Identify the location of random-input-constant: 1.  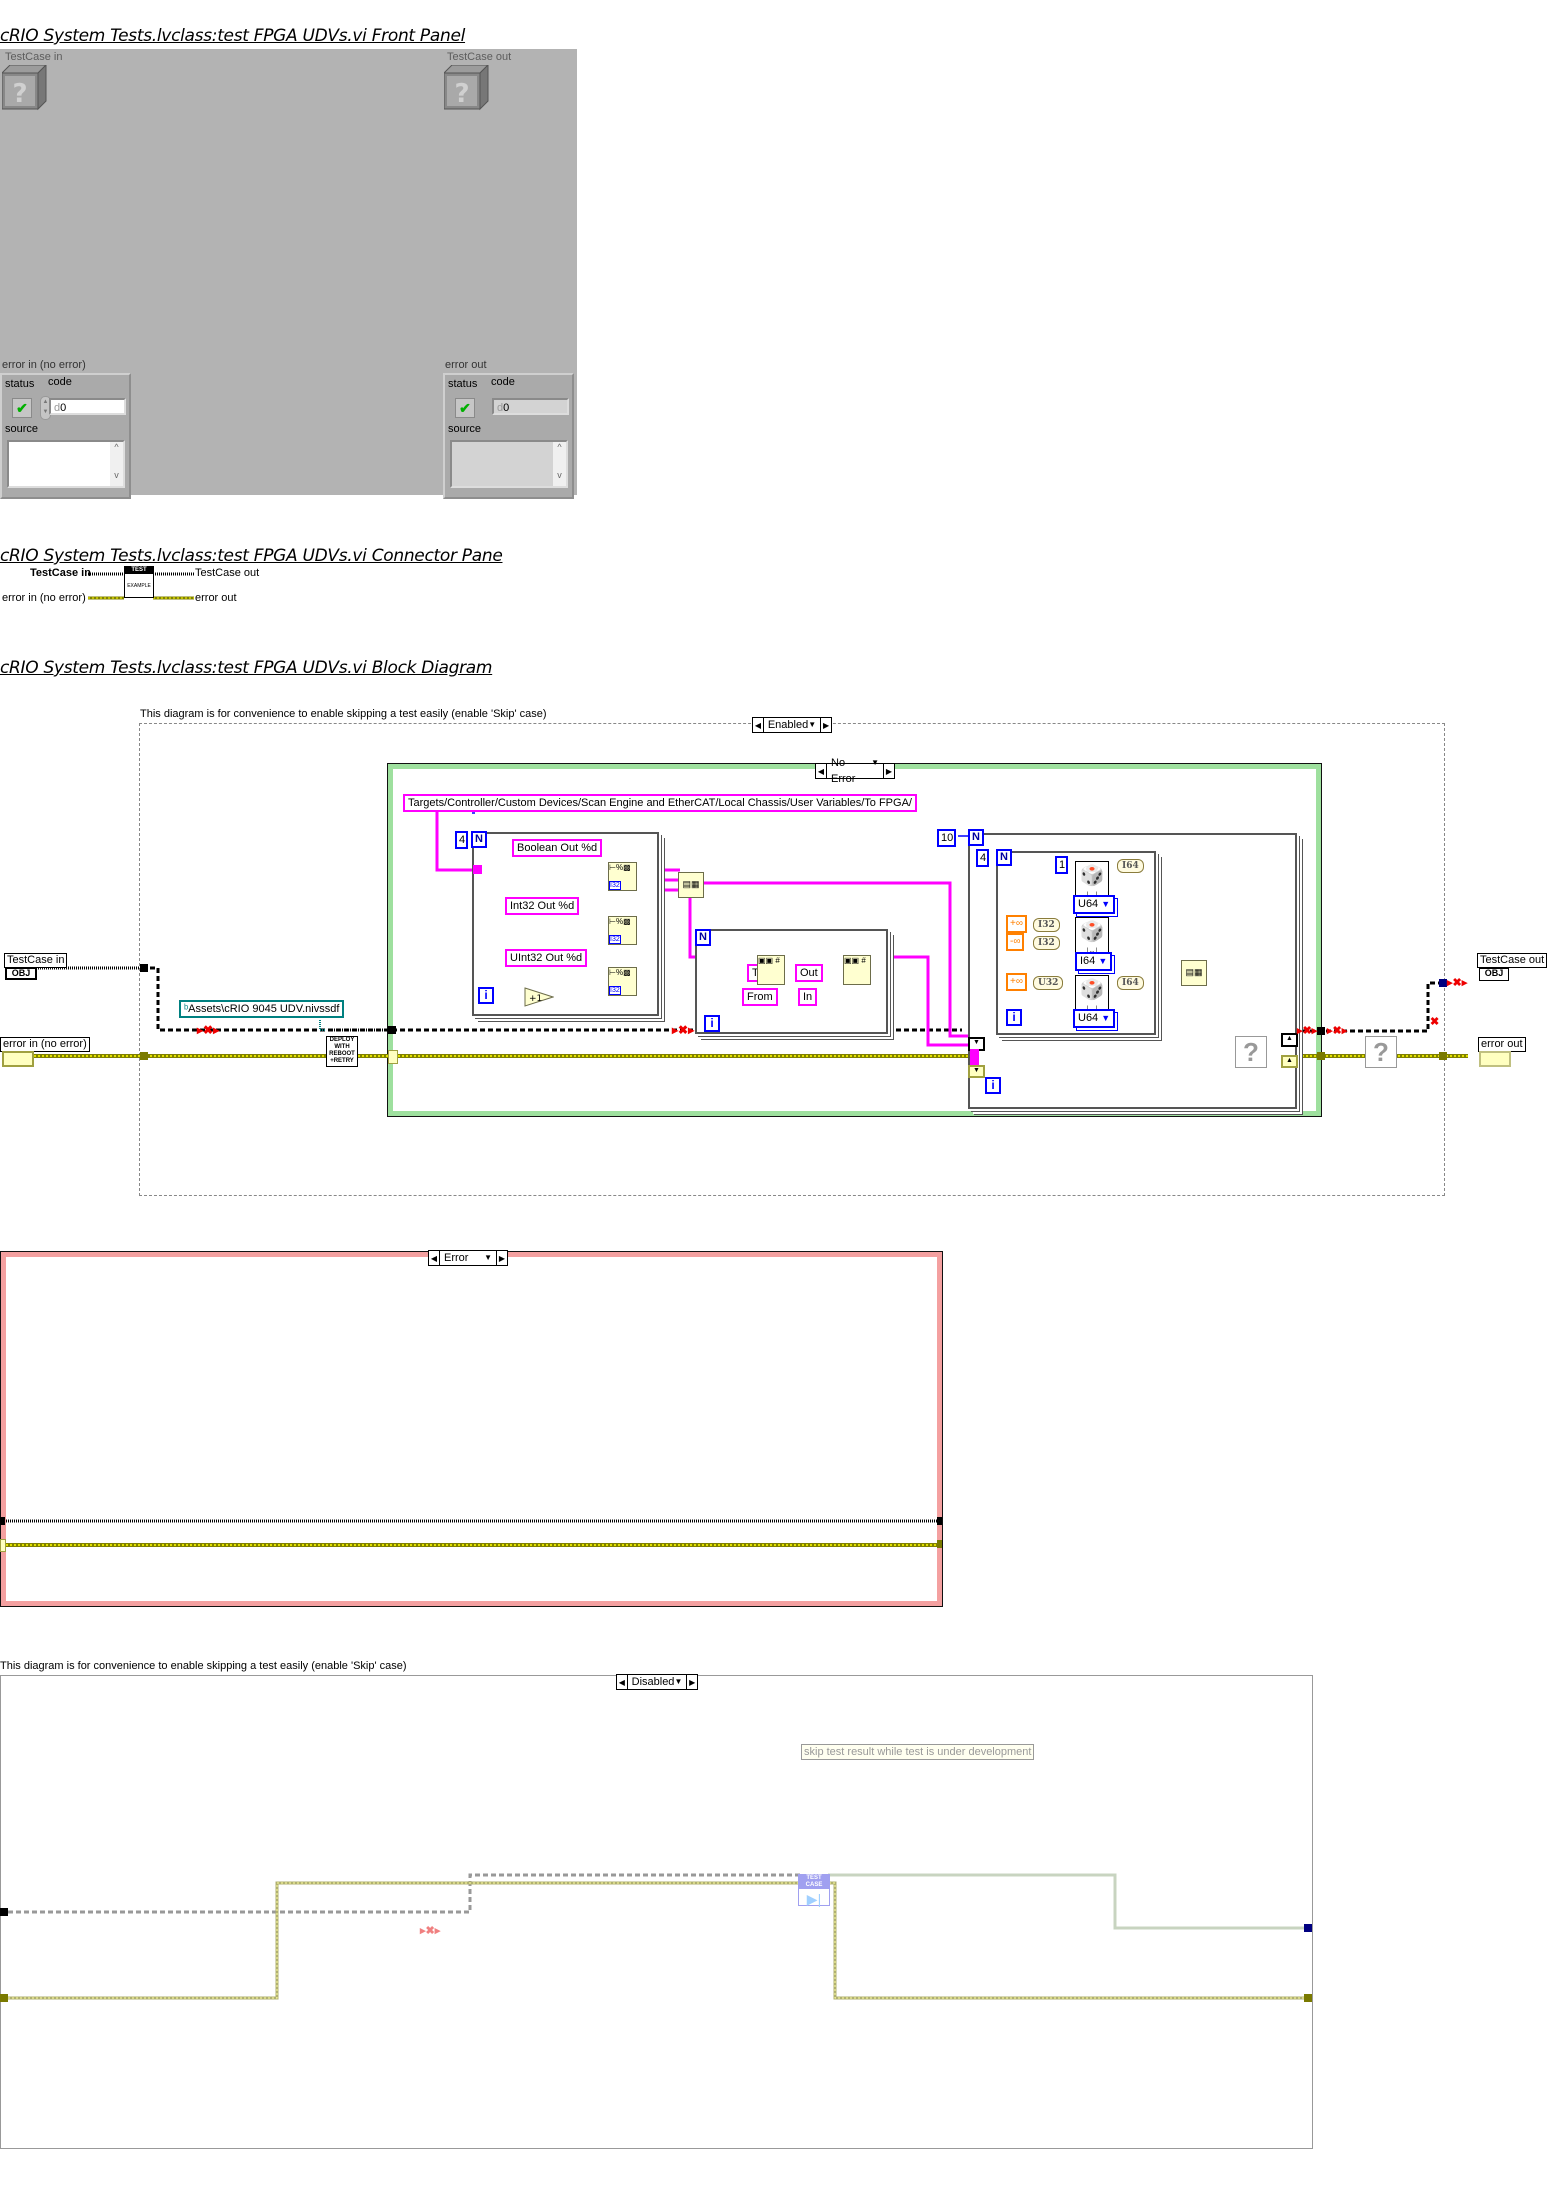
(1061, 865).